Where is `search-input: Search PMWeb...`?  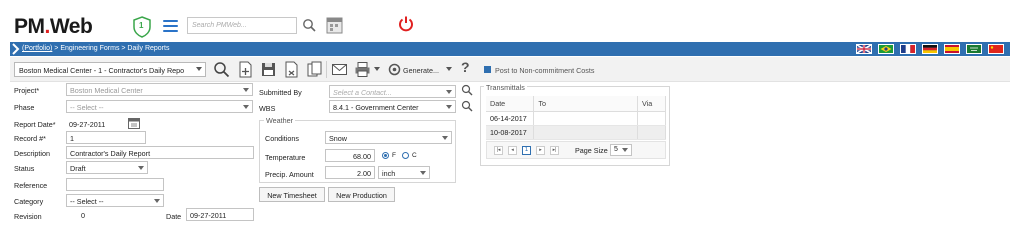
search-input: Search PMWeb... is located at coordinates (242, 25).